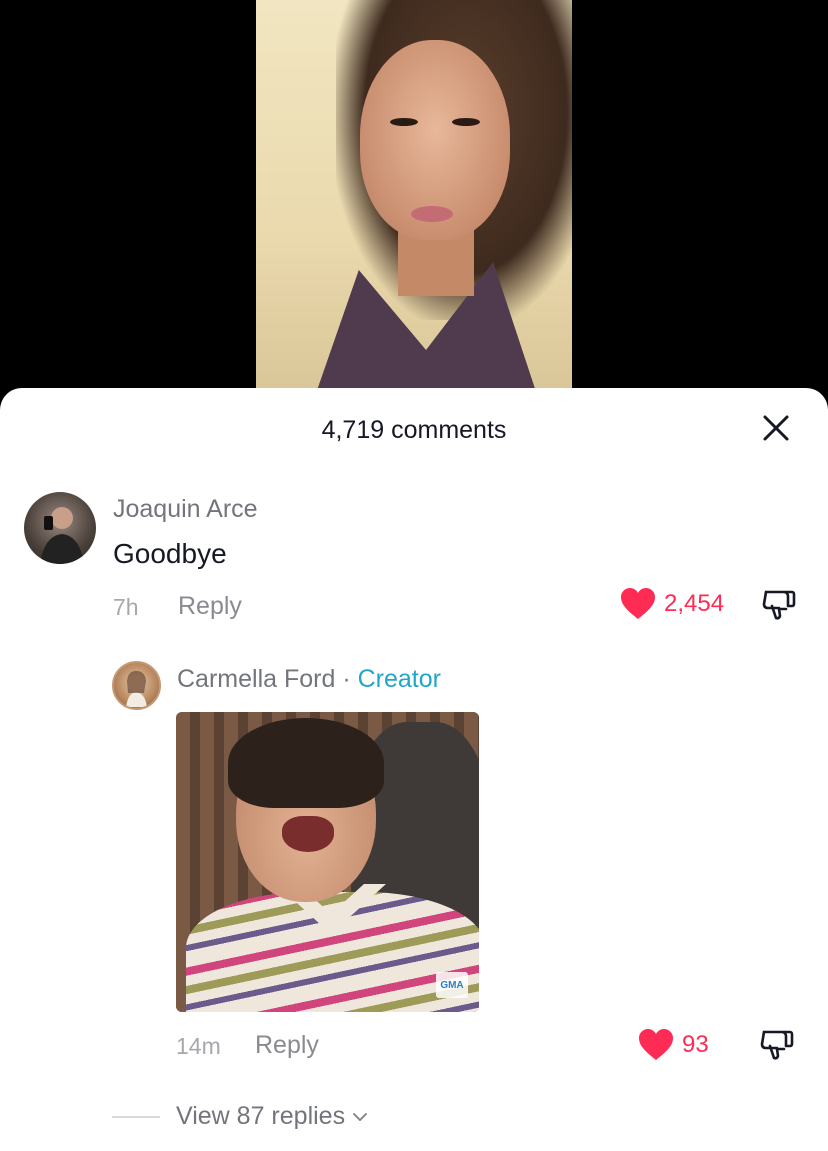 The height and width of the screenshot is (1151, 828). Describe the element at coordinates (198, 1046) in the screenshot. I see `comment-time: 14m` at that location.